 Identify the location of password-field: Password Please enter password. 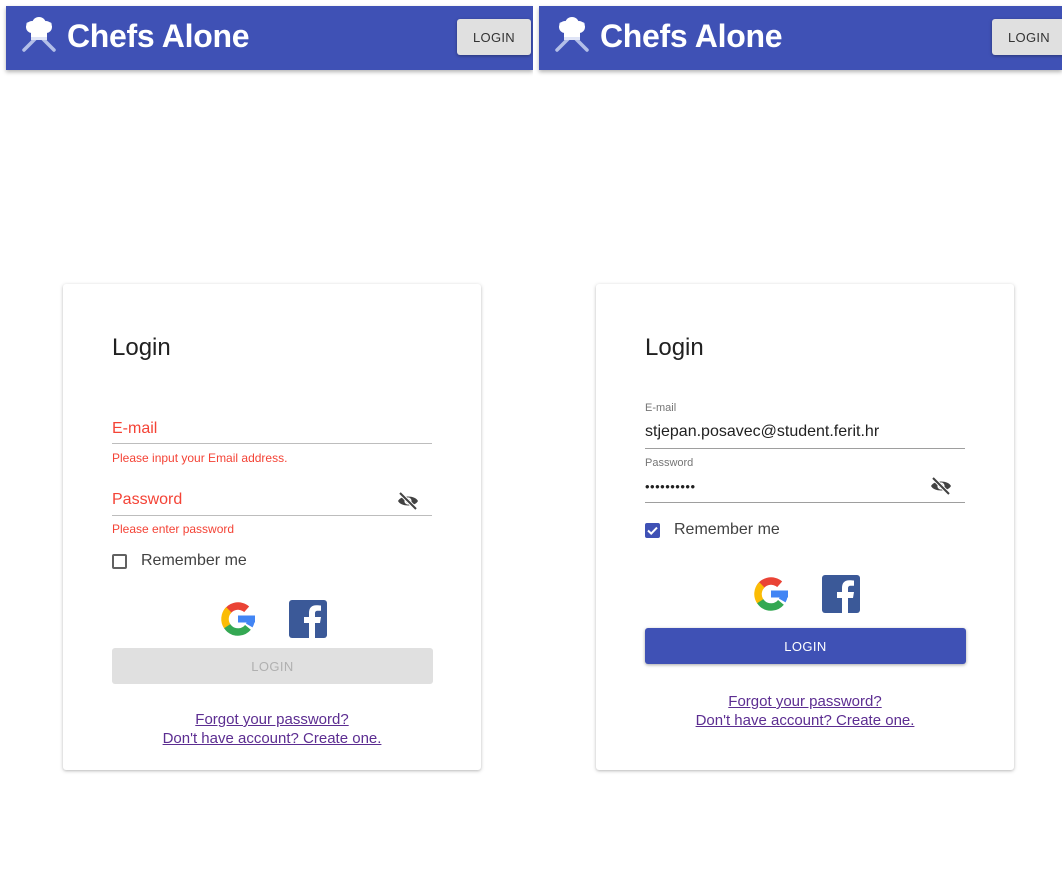
(272, 517).